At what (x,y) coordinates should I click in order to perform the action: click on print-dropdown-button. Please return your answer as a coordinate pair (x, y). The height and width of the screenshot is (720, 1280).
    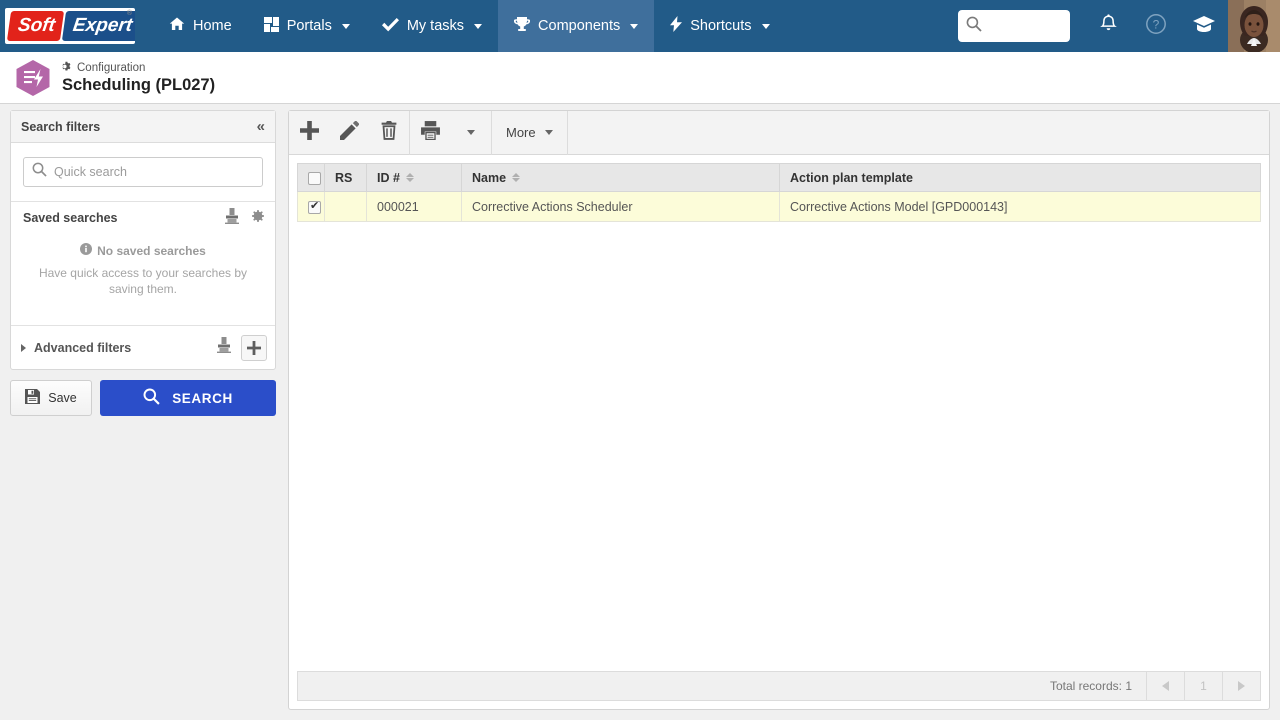
    Looking at the image, I should click on (471, 133).